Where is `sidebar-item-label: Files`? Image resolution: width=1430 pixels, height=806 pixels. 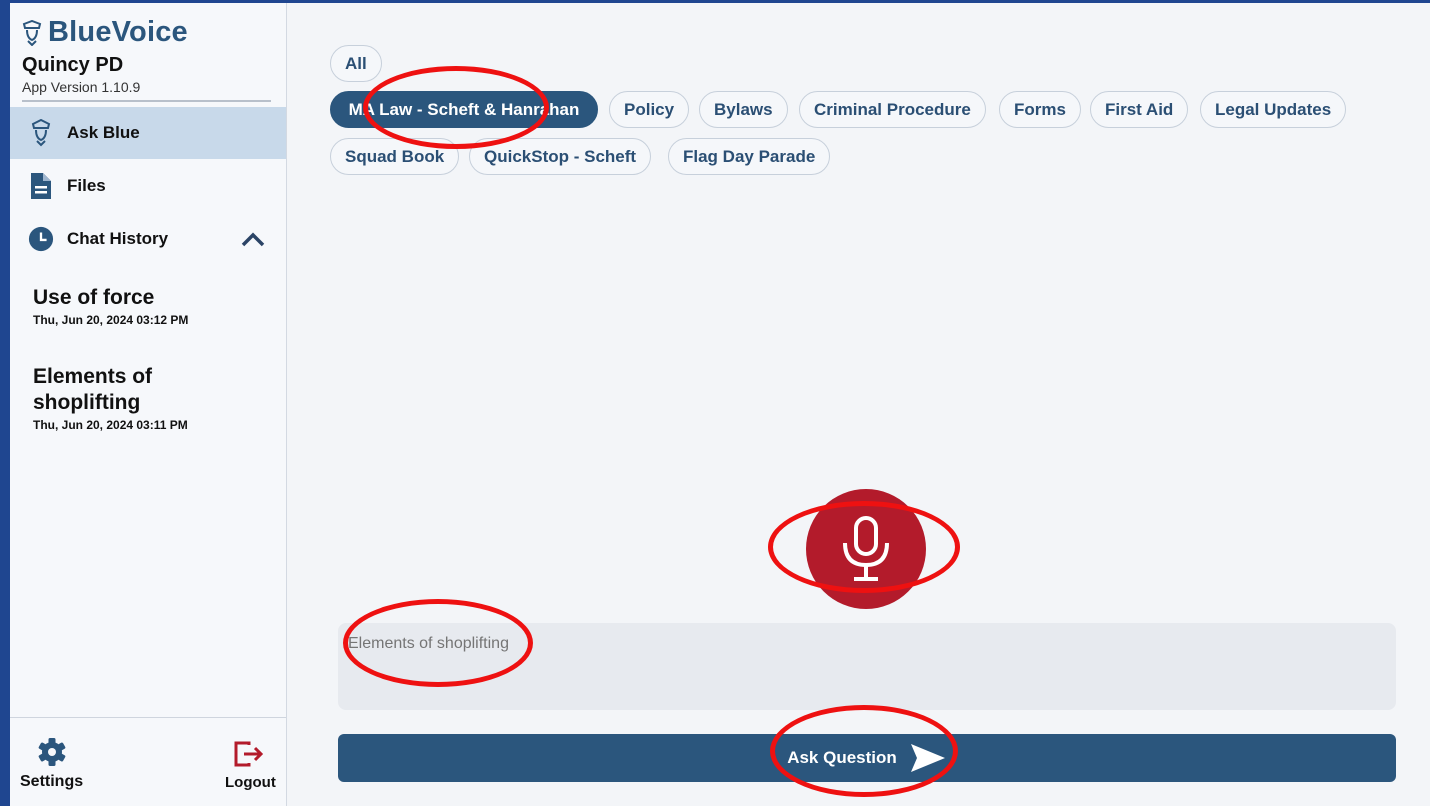 sidebar-item-label: Files is located at coordinates (86, 185).